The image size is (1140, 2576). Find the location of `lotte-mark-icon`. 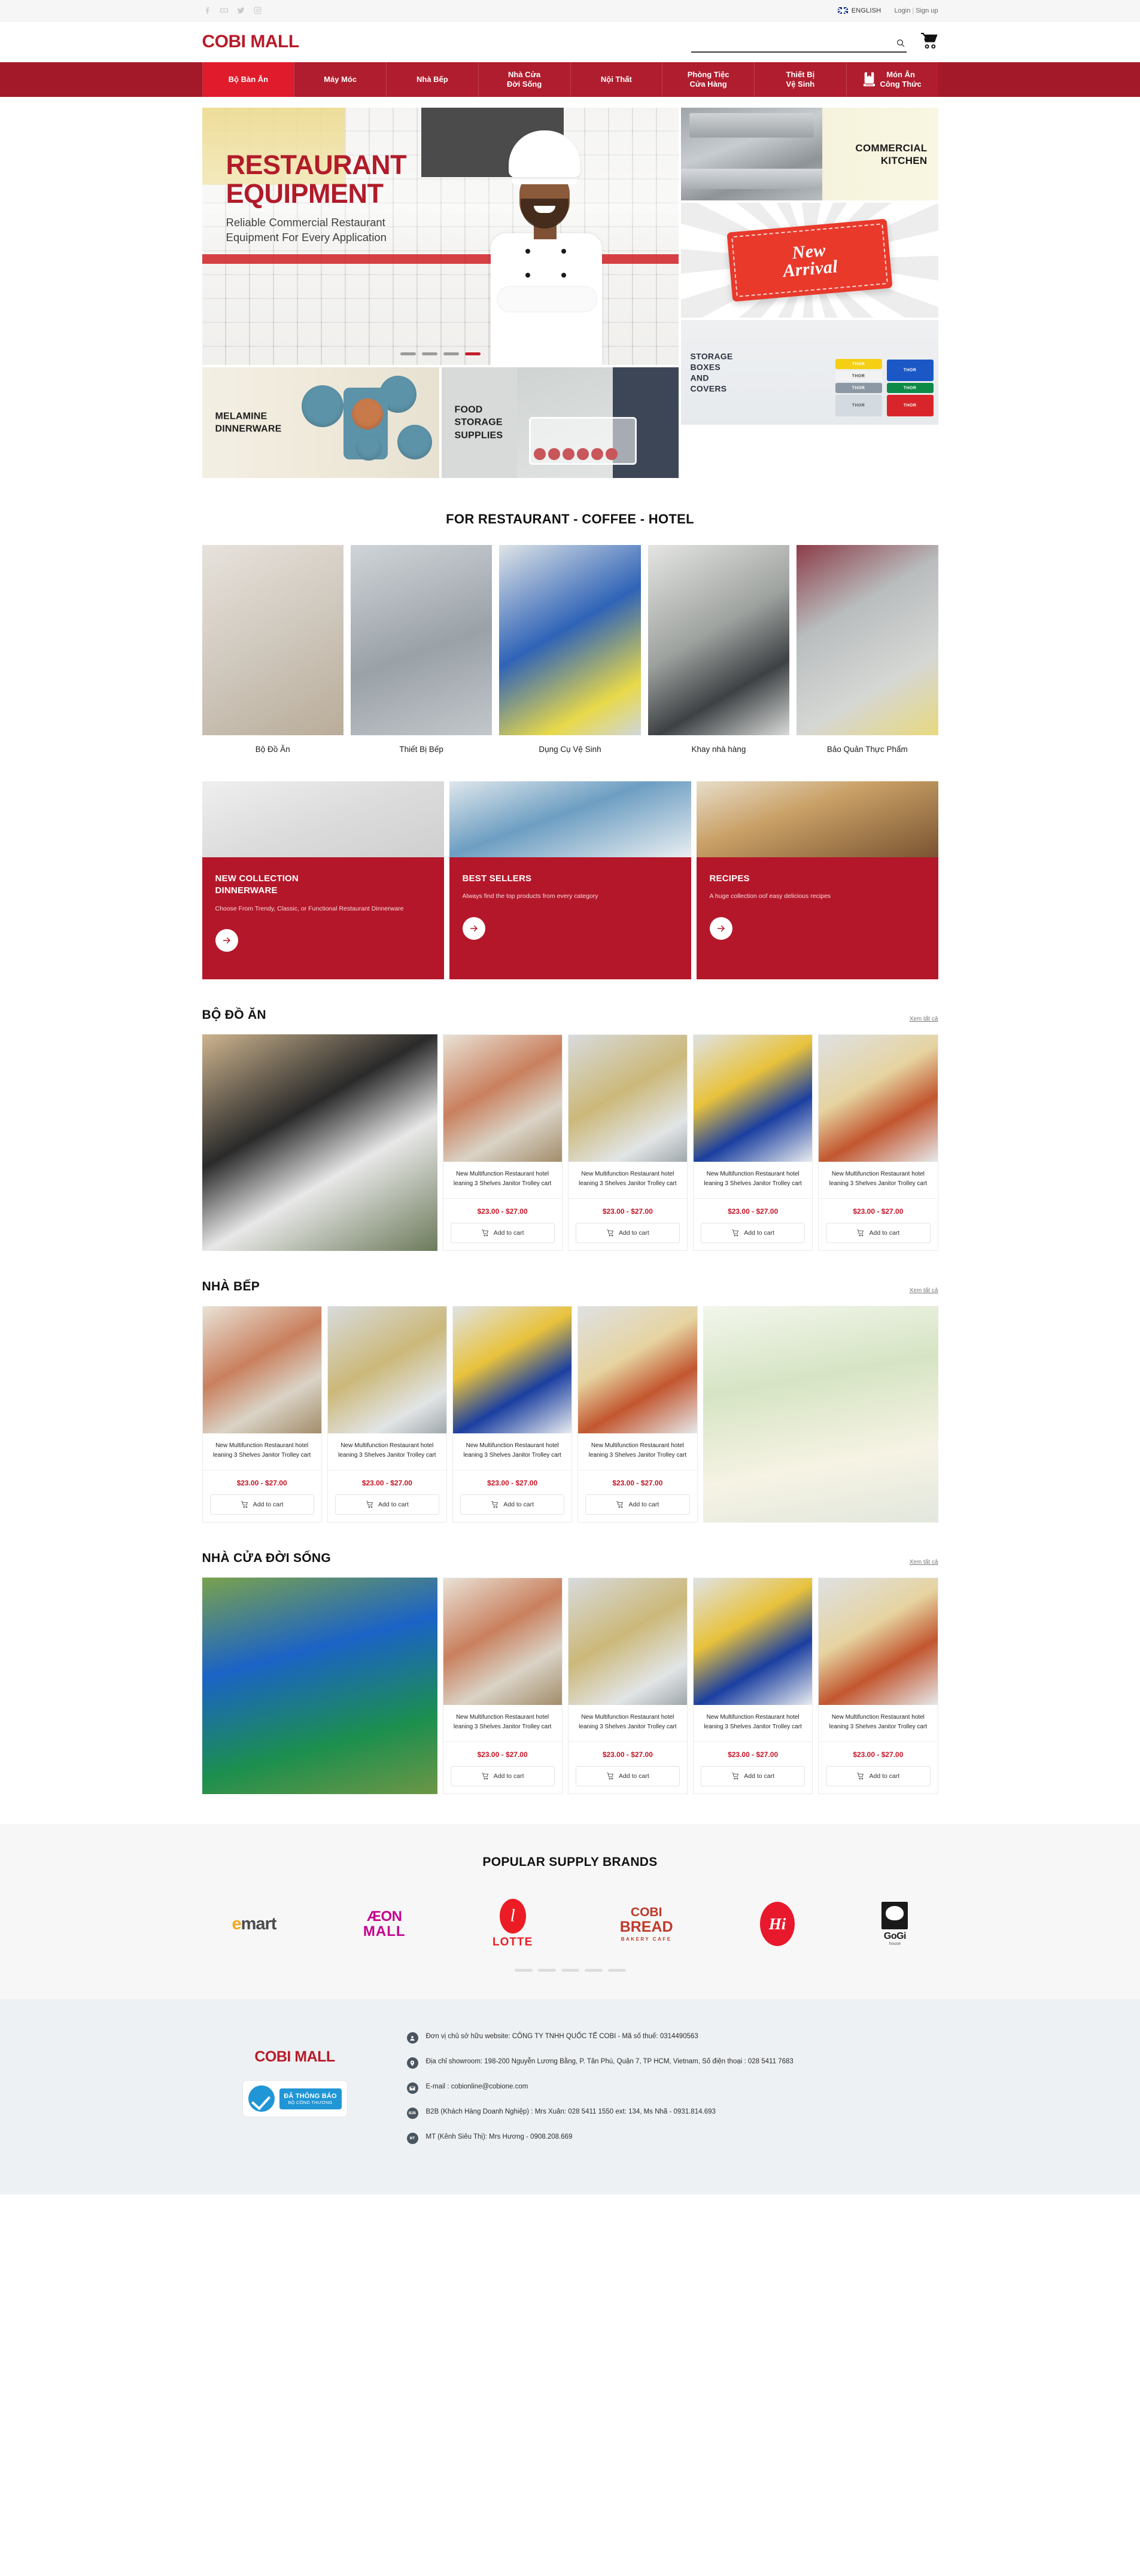

lotte-mark-icon is located at coordinates (512, 1916).